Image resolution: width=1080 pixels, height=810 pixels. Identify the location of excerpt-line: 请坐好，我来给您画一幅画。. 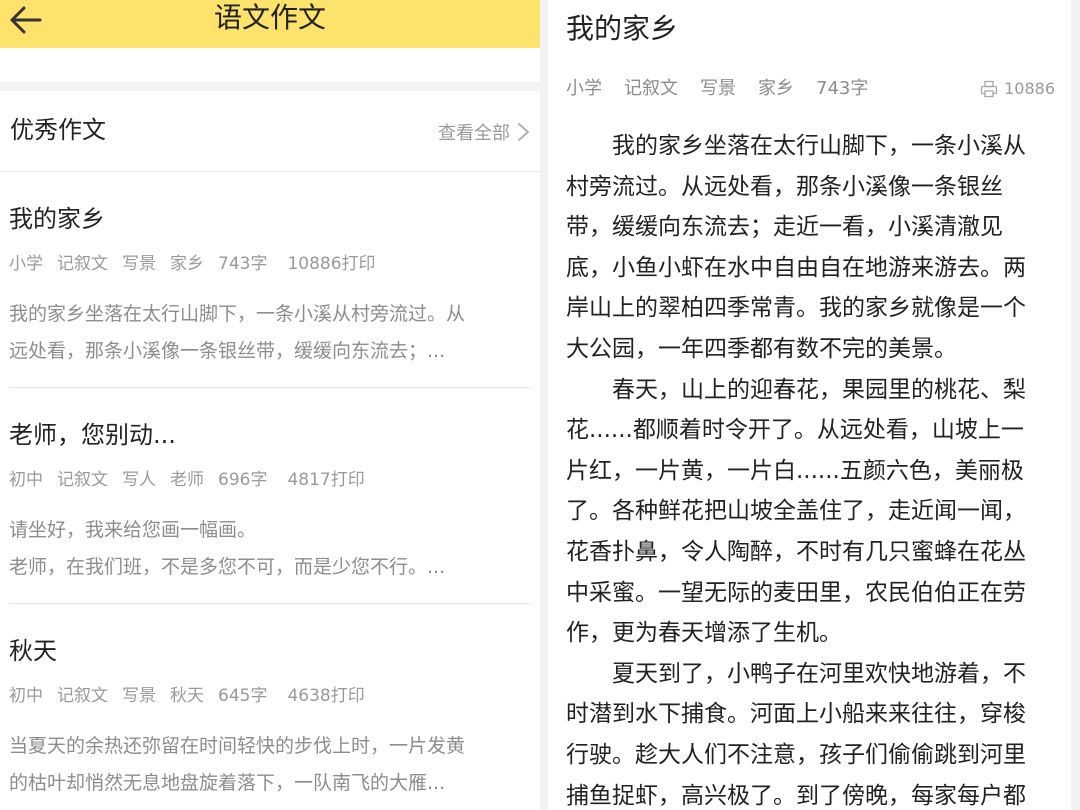
(133, 530).